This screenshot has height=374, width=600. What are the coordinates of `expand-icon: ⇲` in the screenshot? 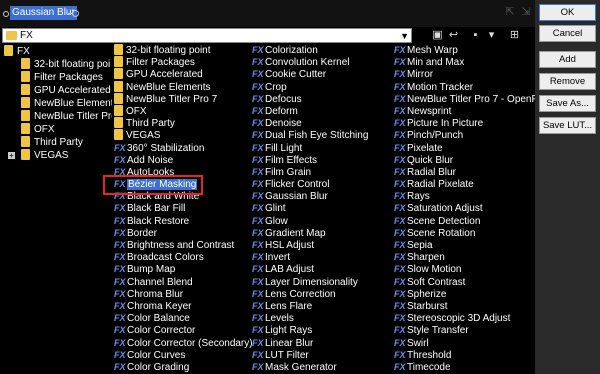 It's located at (526, 12).